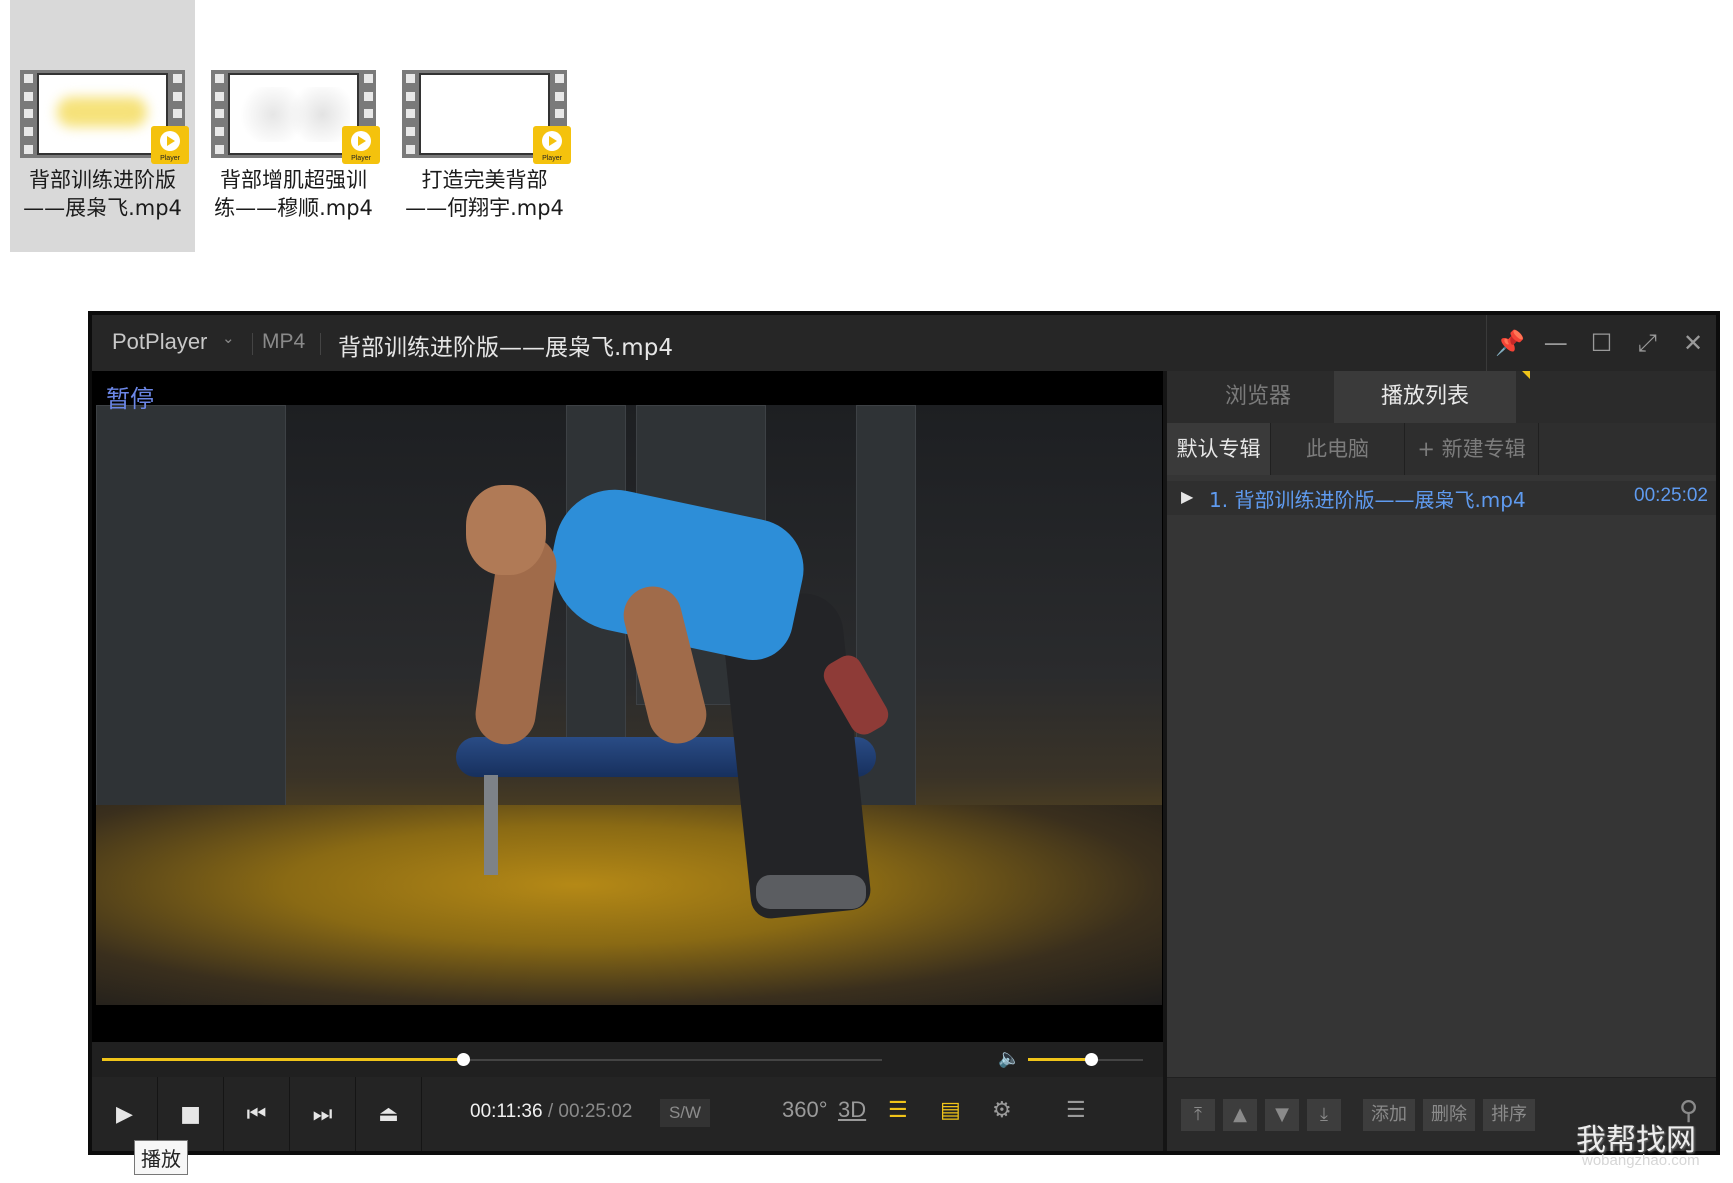 This screenshot has width=1733, height=1183. I want to click on sort-button: 排序, so click(1509, 1115).